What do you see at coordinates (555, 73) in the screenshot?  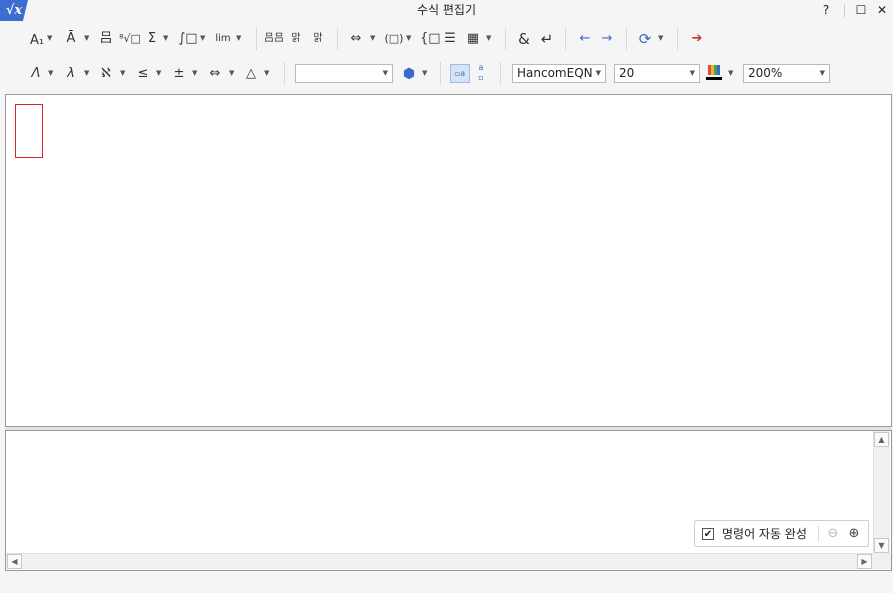 I see `font-value: HancomEQN` at bounding box center [555, 73].